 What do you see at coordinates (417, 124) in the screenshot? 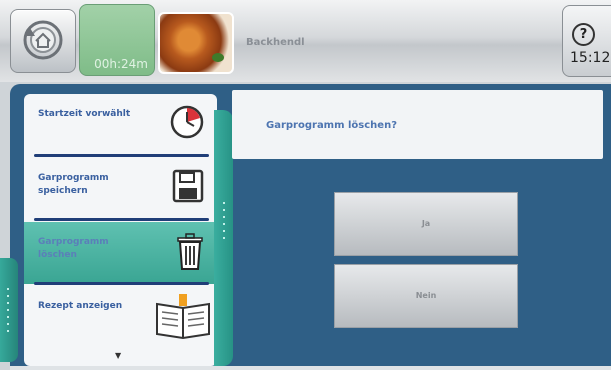
I see `dialog-question-box: Garprogramm löschen?` at bounding box center [417, 124].